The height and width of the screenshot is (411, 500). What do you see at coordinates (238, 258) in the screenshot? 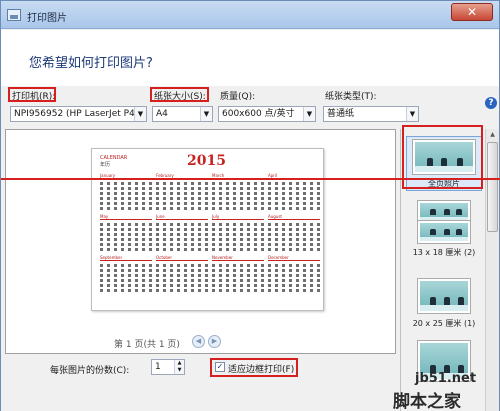
I see `month-name: November` at bounding box center [238, 258].